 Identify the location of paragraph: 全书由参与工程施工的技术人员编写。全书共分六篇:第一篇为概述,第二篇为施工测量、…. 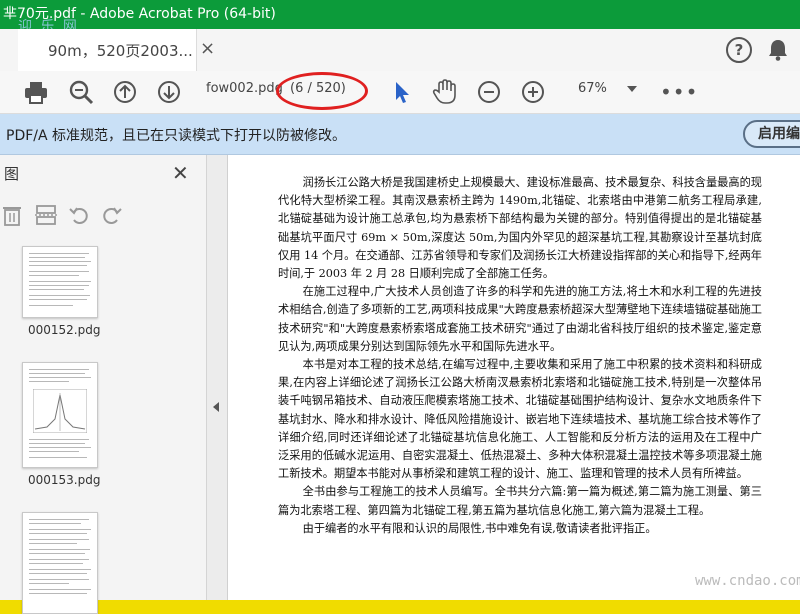
(520, 501).